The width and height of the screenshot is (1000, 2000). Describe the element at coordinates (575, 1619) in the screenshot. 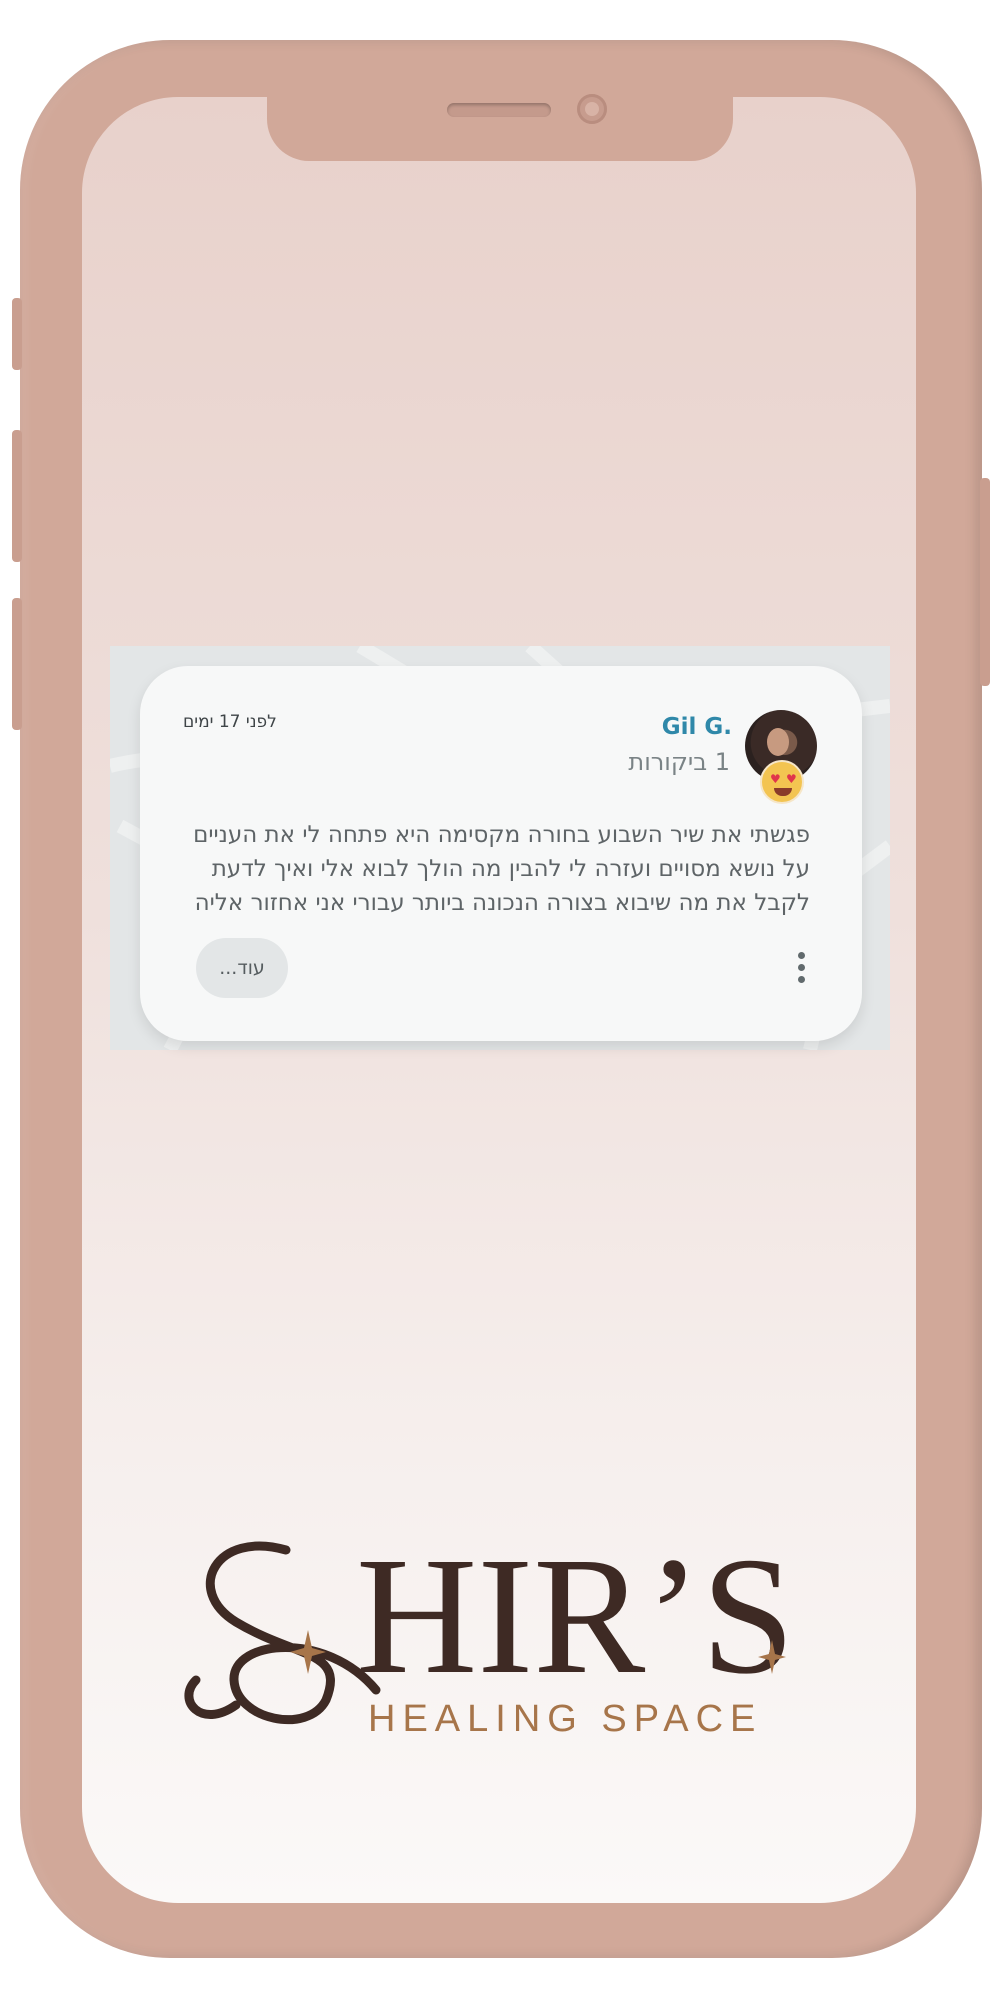

I see `logo-wordmark: HIR’S` at that location.